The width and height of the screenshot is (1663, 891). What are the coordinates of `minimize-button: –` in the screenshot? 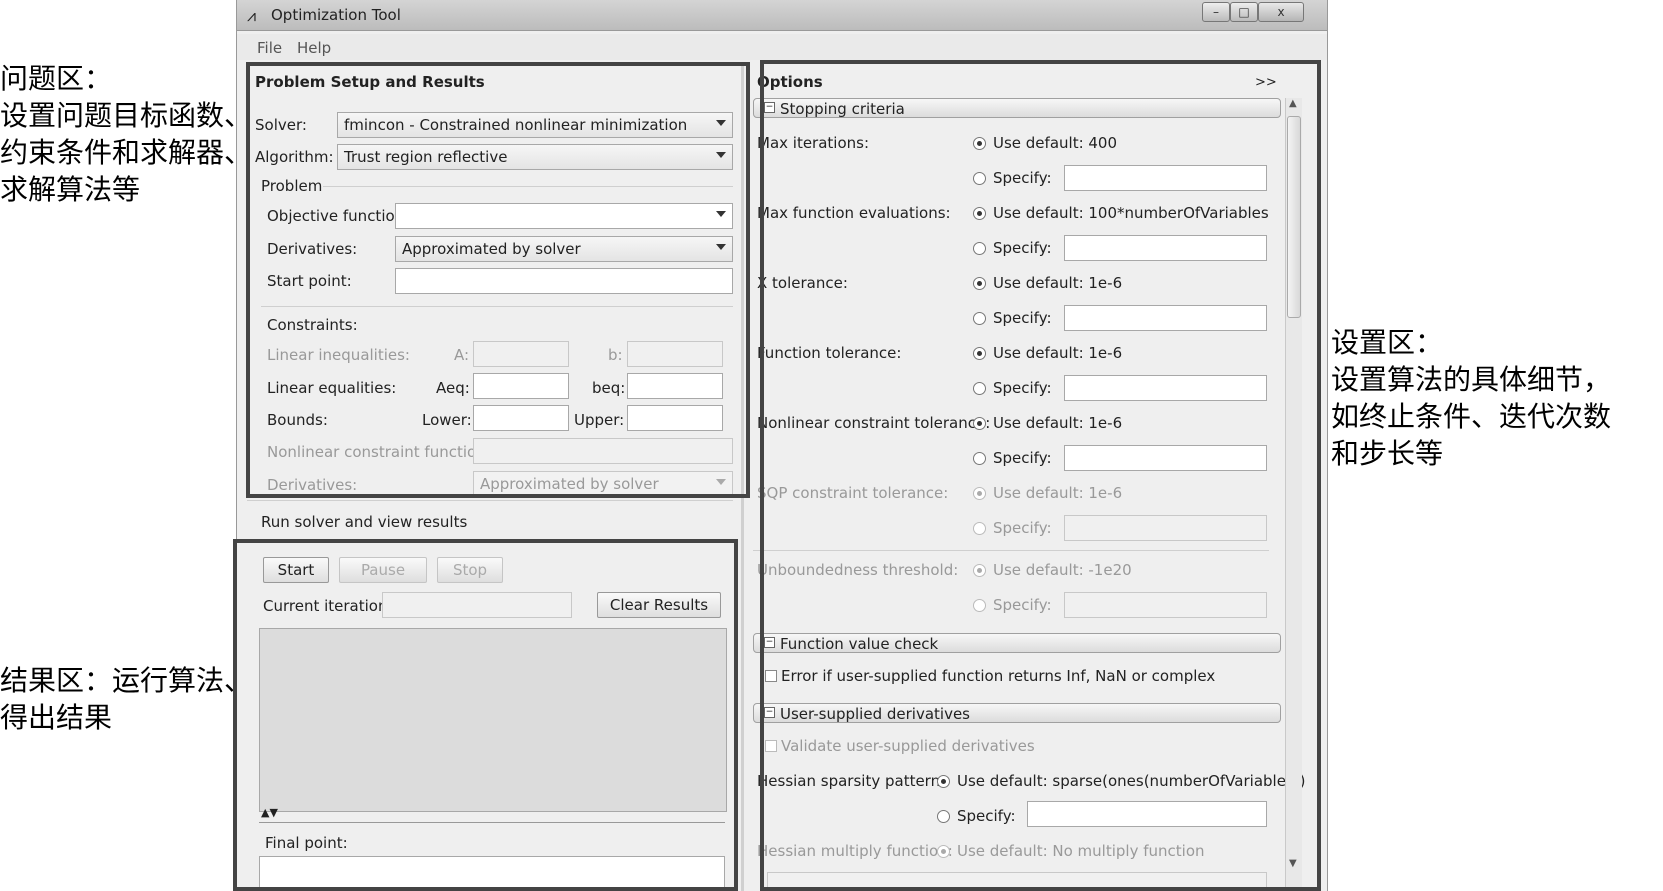 It's located at (1216, 12).